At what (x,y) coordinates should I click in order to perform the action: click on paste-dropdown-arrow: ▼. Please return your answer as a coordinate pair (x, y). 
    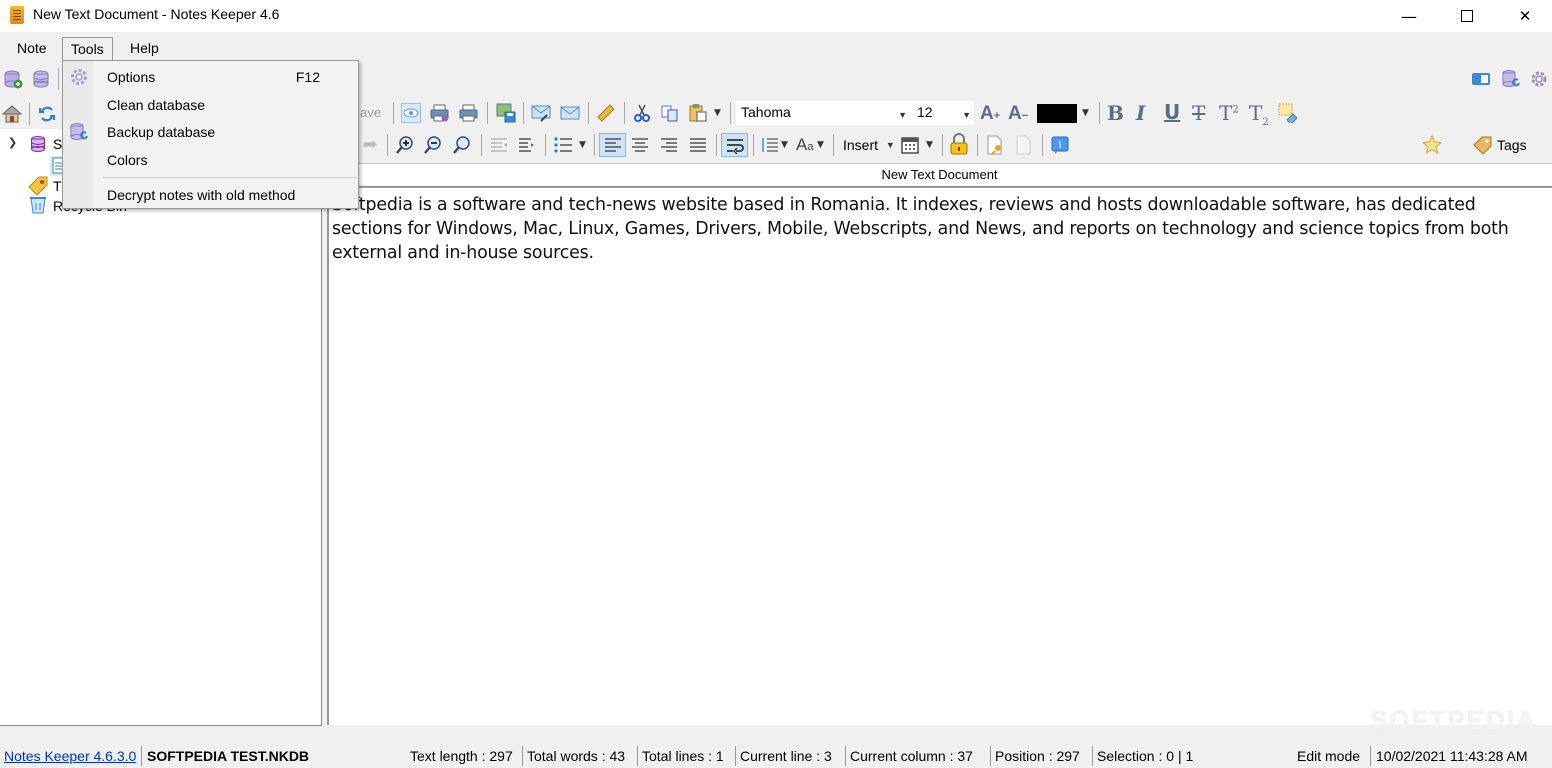
    Looking at the image, I should click on (717, 113).